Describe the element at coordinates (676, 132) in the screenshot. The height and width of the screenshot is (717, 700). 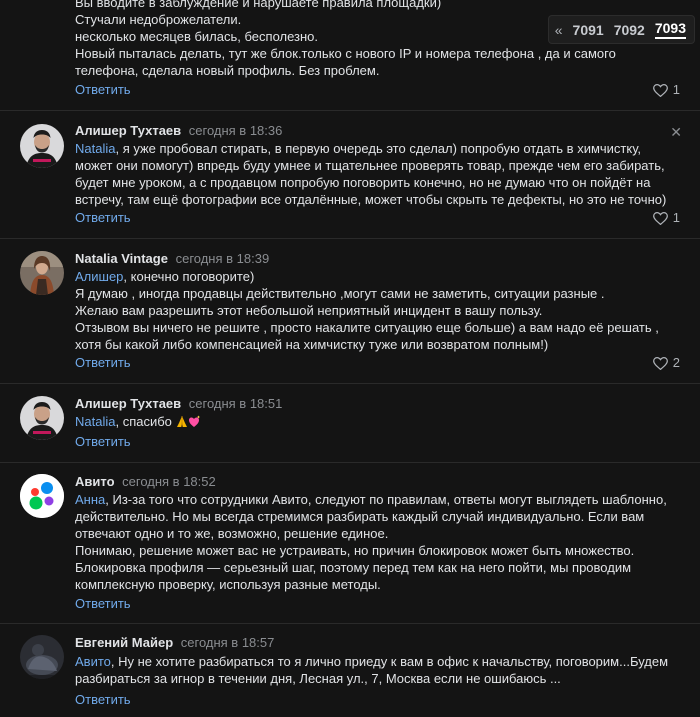
I see `close-icon: ✕` at that location.